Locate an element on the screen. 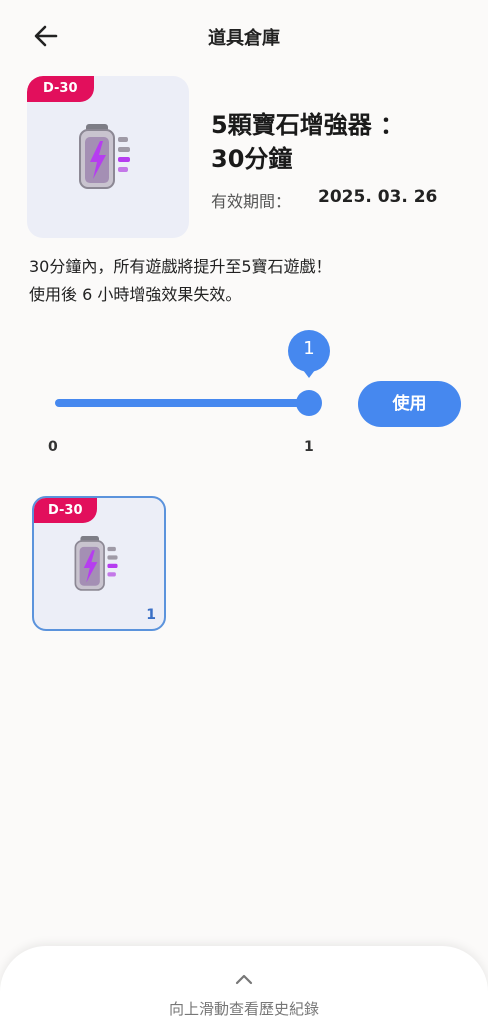  description-line2: 使用後 6 小時增強效果失效。 is located at coordinates (135, 294).